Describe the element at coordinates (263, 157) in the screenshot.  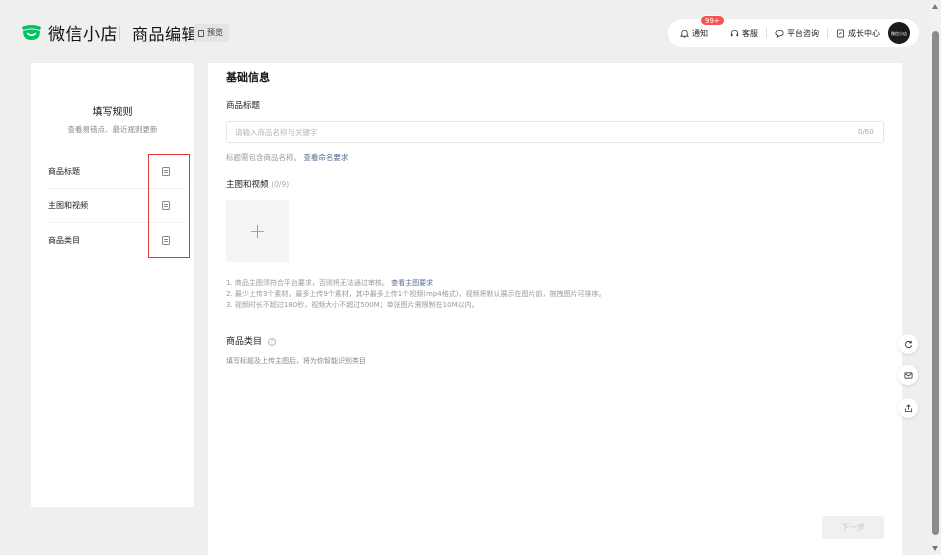
I see `title-hint-text: 标题需包含商品名称。` at that location.